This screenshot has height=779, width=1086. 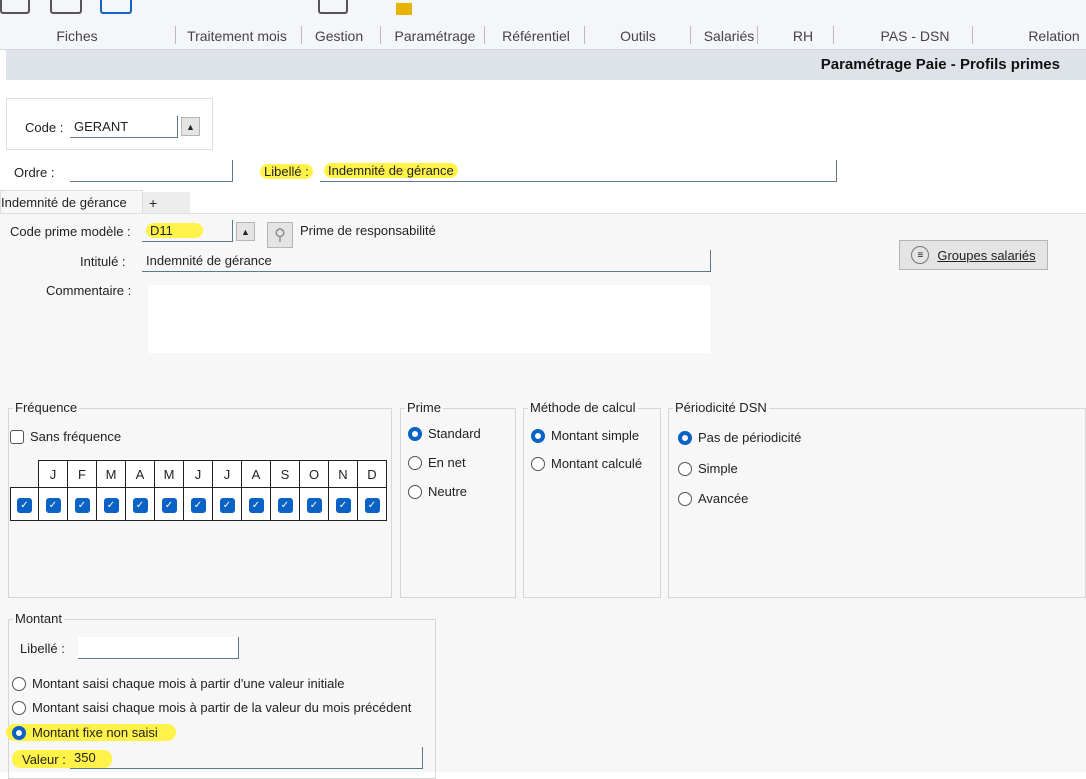 What do you see at coordinates (583, 407) in the screenshot?
I see `methode-legend: Méthode de calcul` at bounding box center [583, 407].